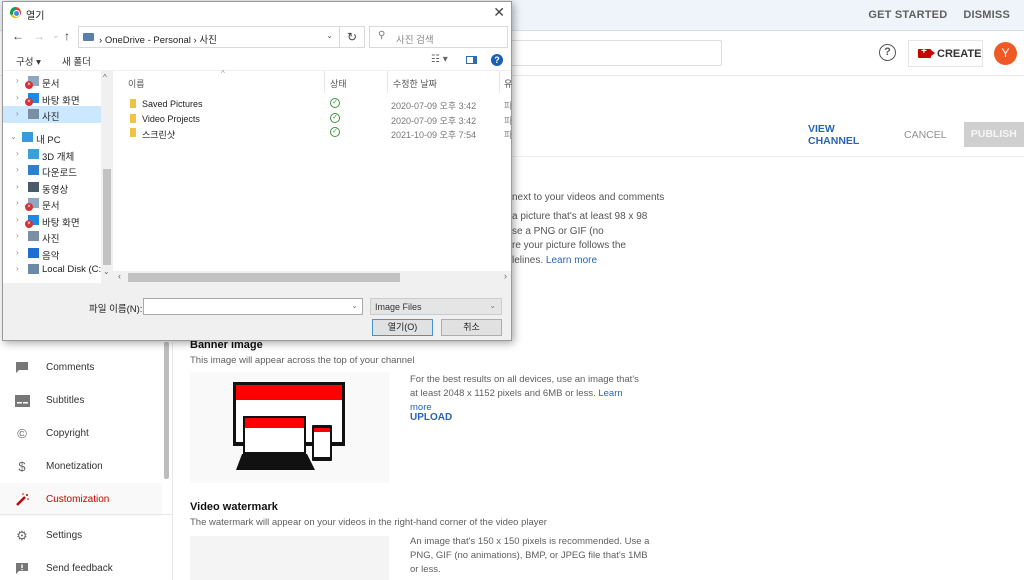  I want to click on file-type-select: Image Files ⌄, so click(436, 306).